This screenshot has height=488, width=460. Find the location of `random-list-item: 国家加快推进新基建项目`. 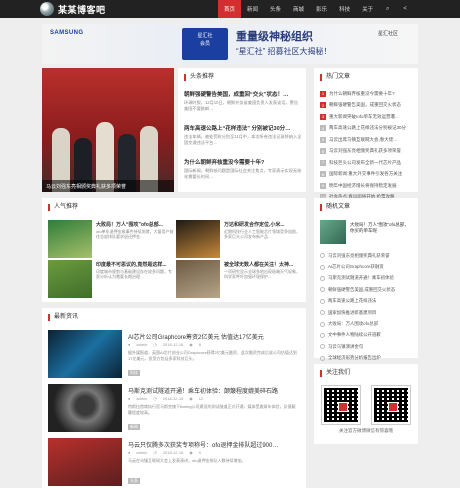

random-list-item: 国家加快推进新基建项目 is located at coordinates (367, 312).